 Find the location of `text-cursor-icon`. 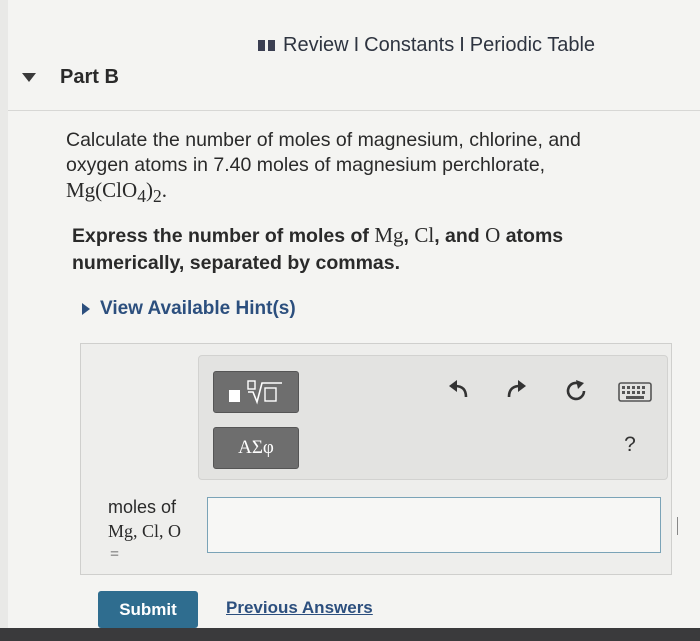

text-cursor-icon is located at coordinates (677, 526).